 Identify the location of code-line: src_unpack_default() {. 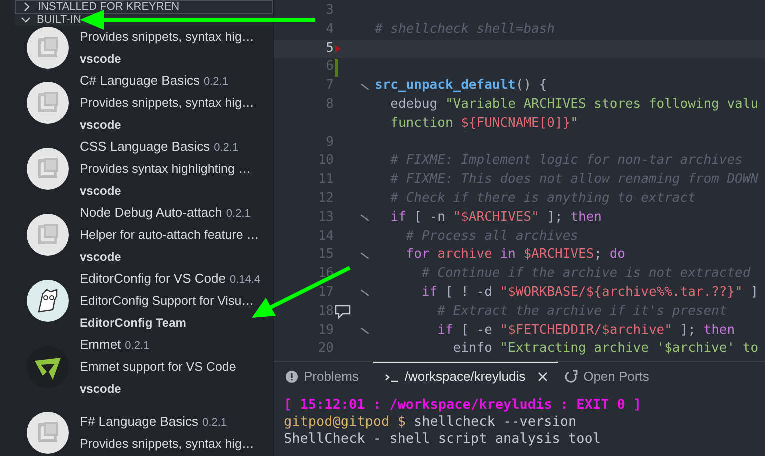
(461, 86).